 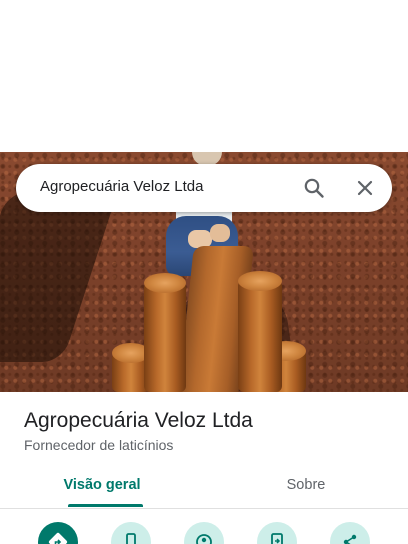 I want to click on action-buttons, so click(x=204, y=533).